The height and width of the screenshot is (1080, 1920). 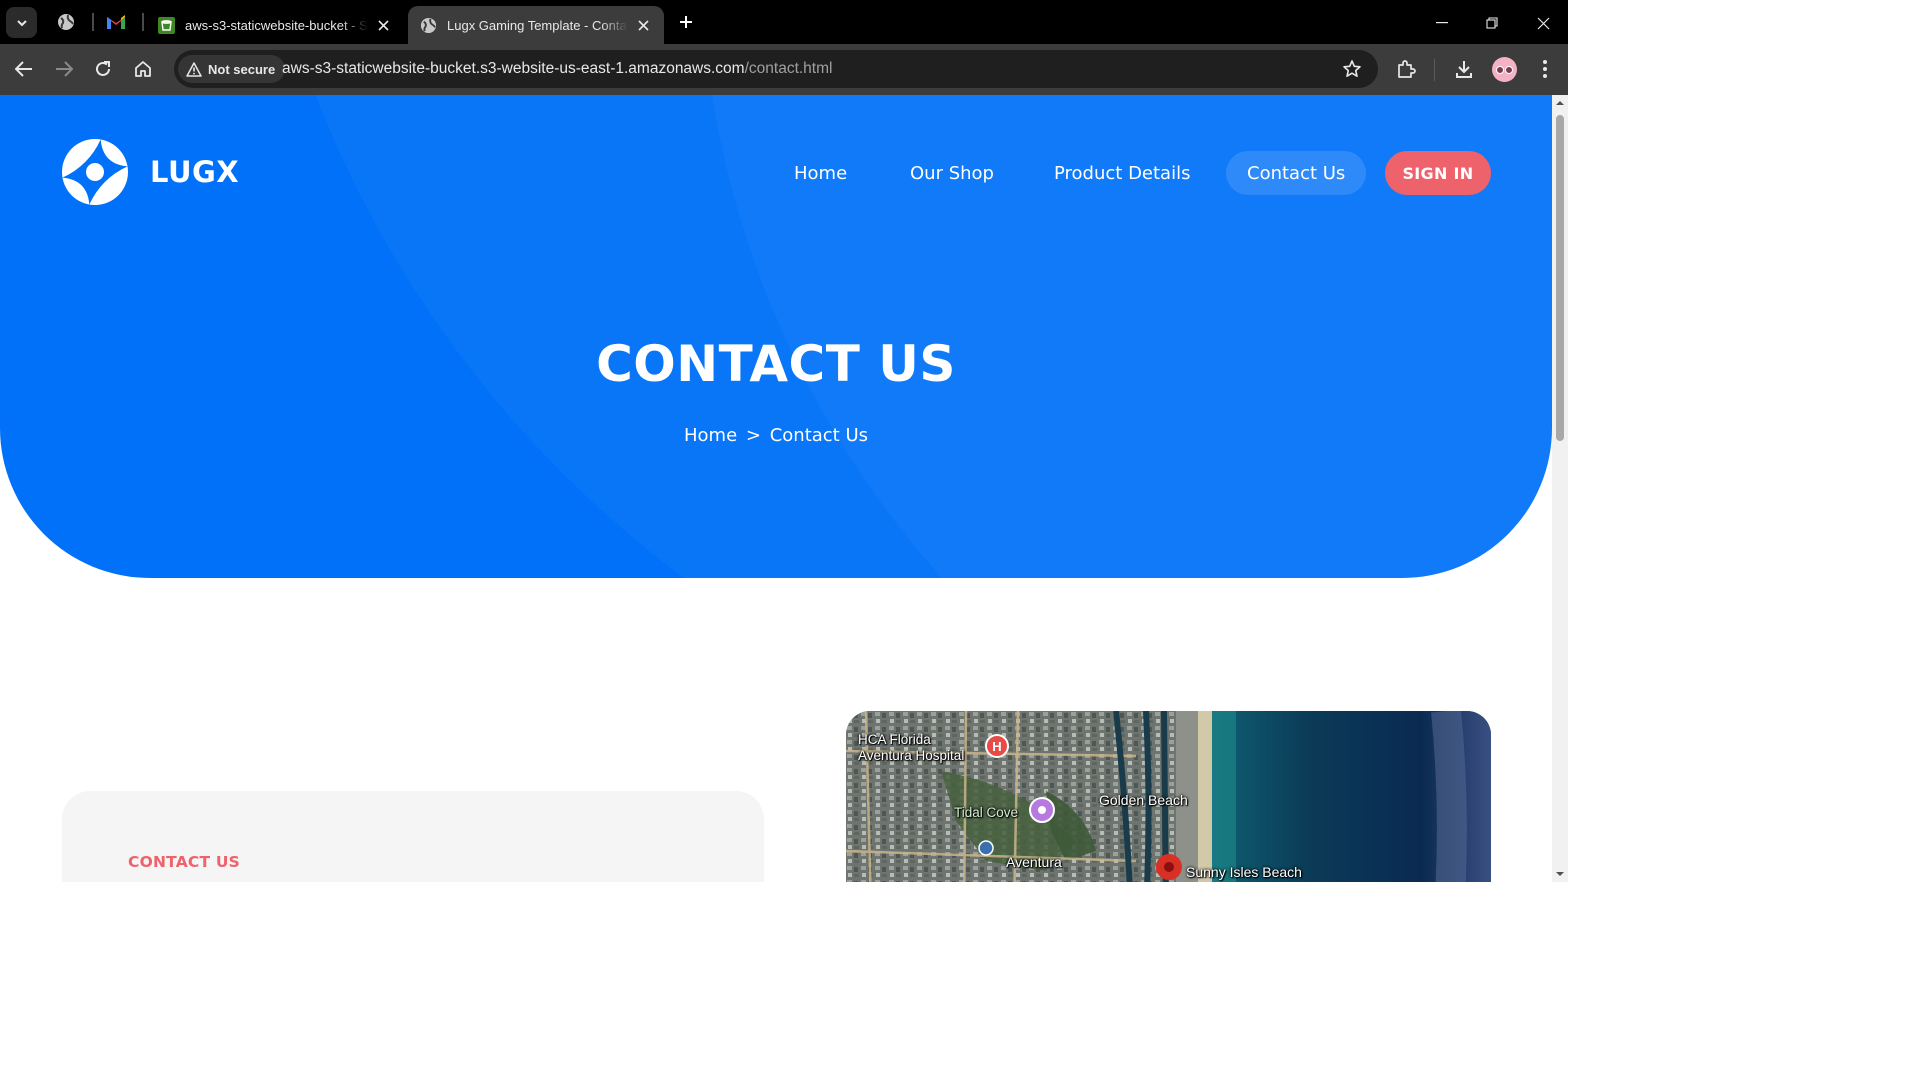 I want to click on breadcrumb-home-link: Home, so click(x=710, y=435).